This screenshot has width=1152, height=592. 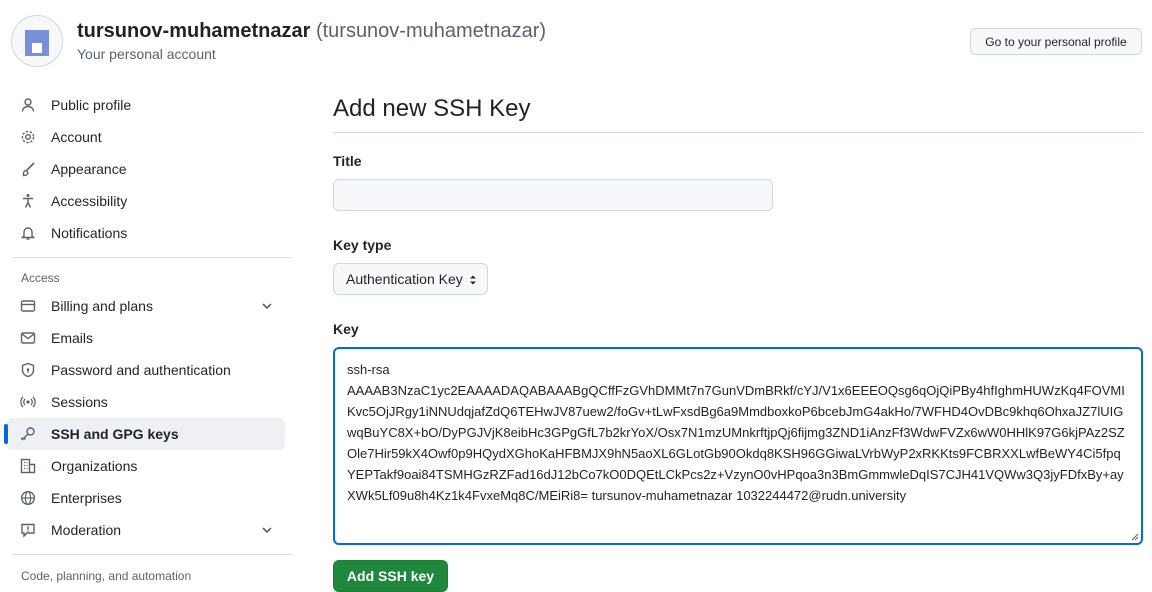 I want to click on sidebar-item-label: Account, so click(x=76, y=137).